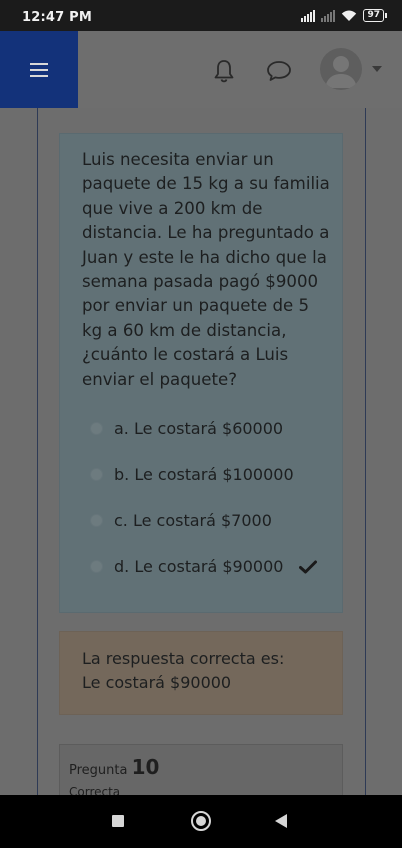 The image size is (402, 848). What do you see at coordinates (193, 520) in the screenshot?
I see `option-label: c. Le costará $7000` at bounding box center [193, 520].